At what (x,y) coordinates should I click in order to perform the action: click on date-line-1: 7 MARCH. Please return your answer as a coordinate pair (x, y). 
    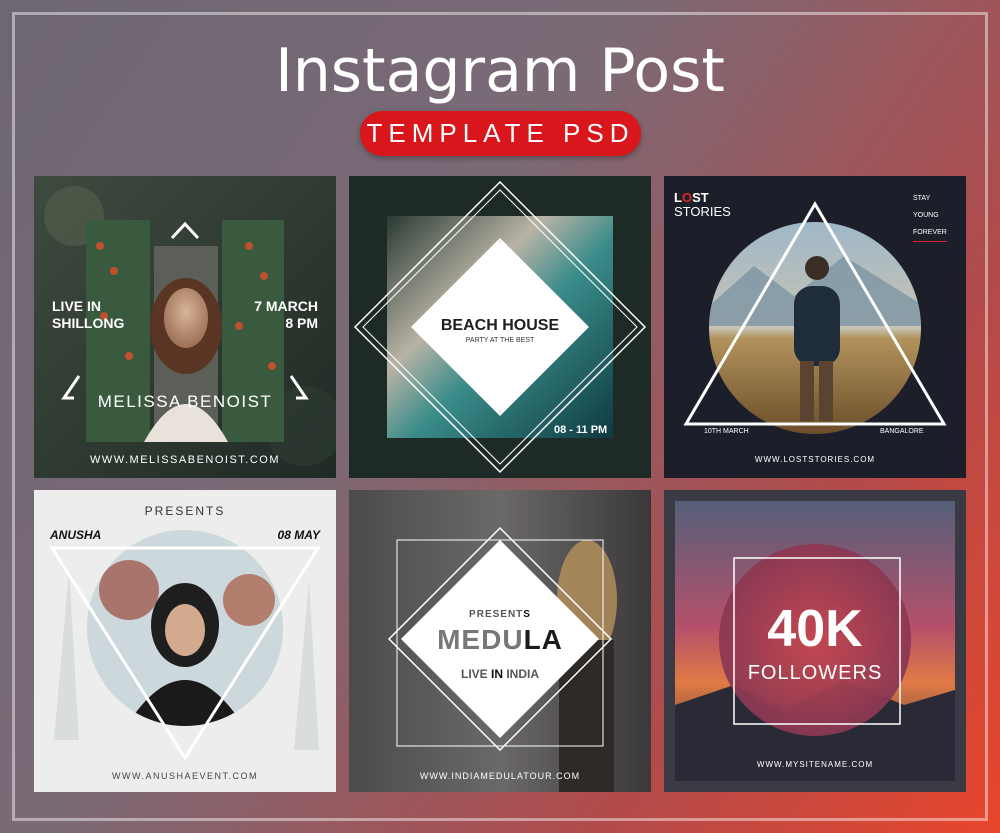
    Looking at the image, I should click on (286, 306).